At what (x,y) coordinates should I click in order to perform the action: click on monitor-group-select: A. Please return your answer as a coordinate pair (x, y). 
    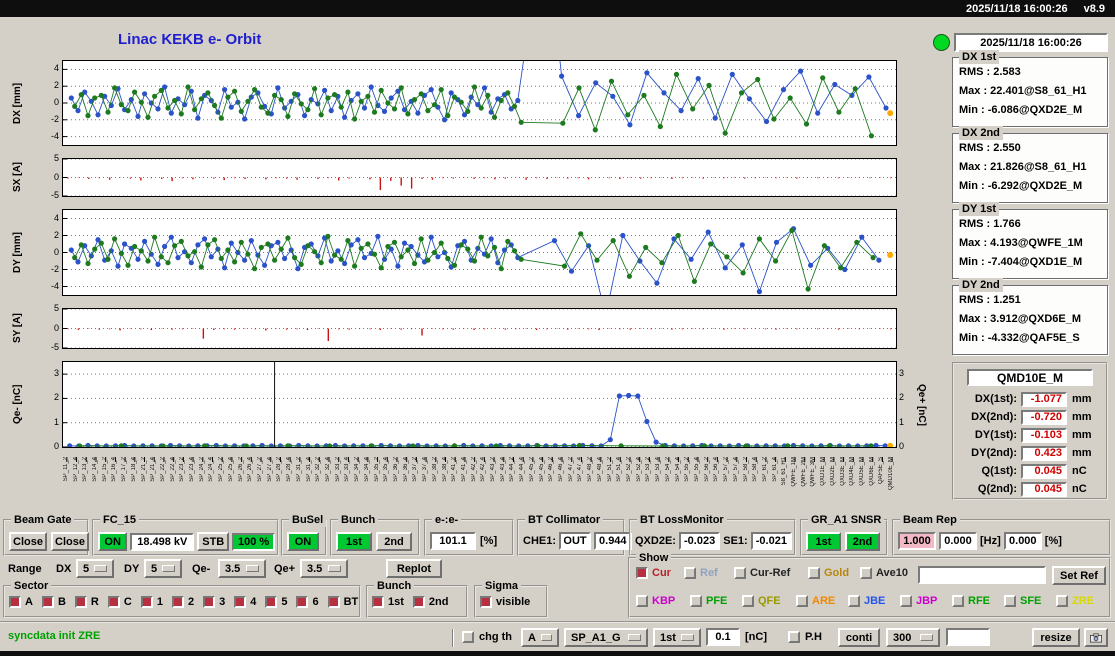
    Looking at the image, I should click on (540, 637).